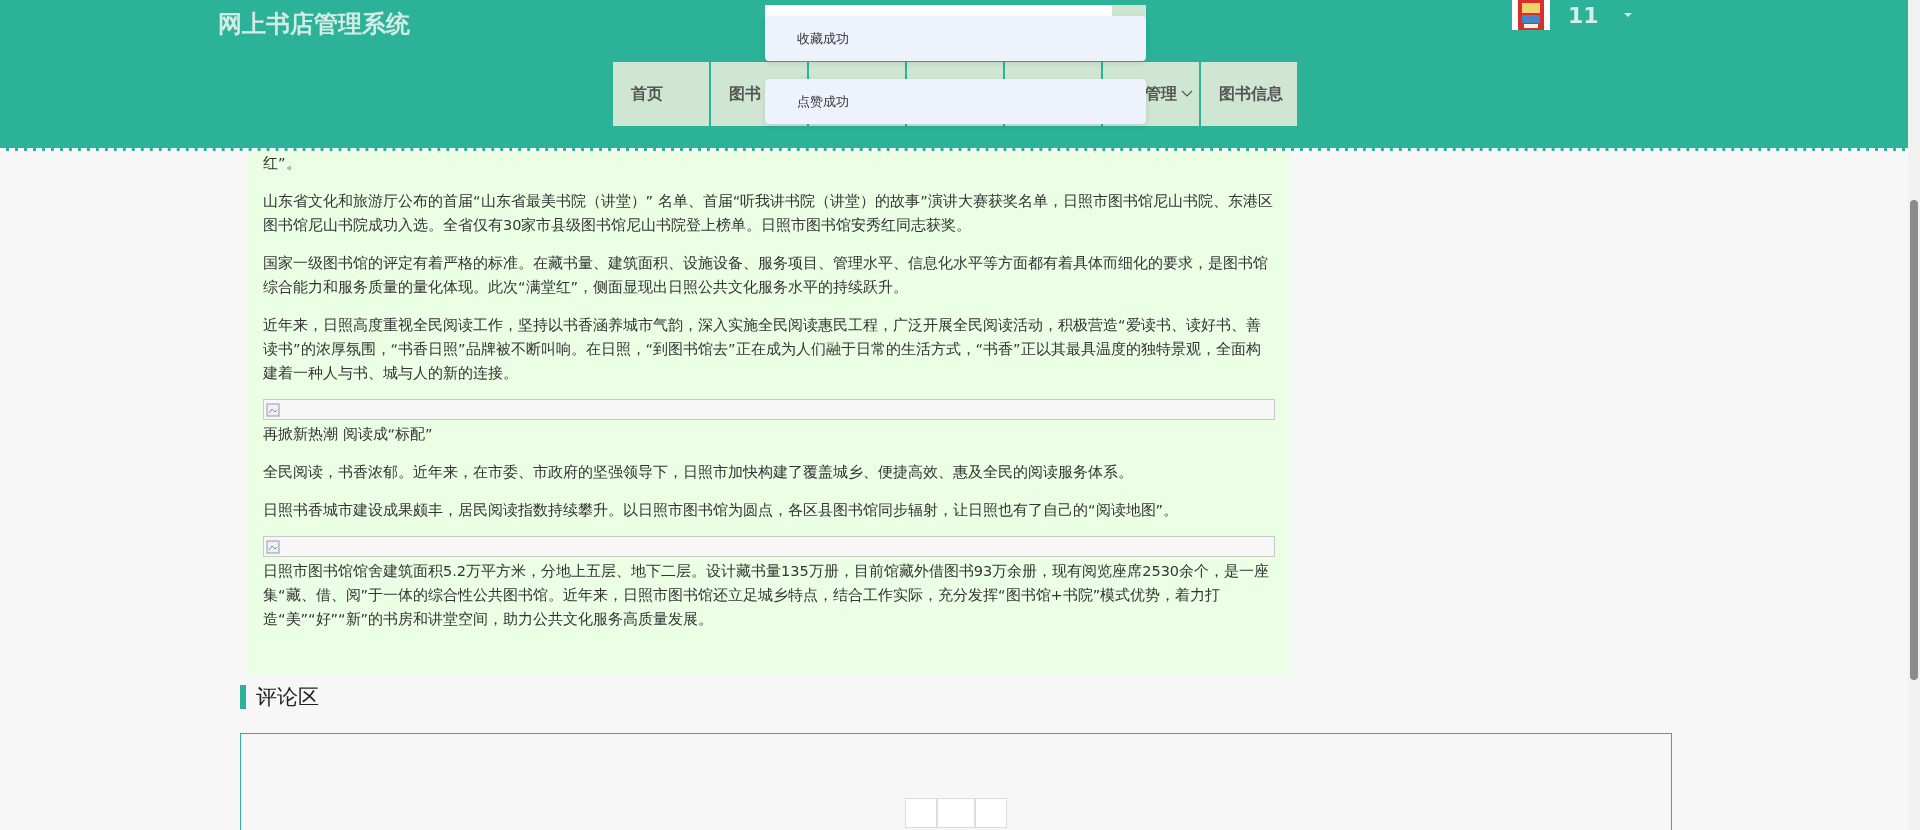  I want to click on success-toast: 收藏成功, so click(955, 38).